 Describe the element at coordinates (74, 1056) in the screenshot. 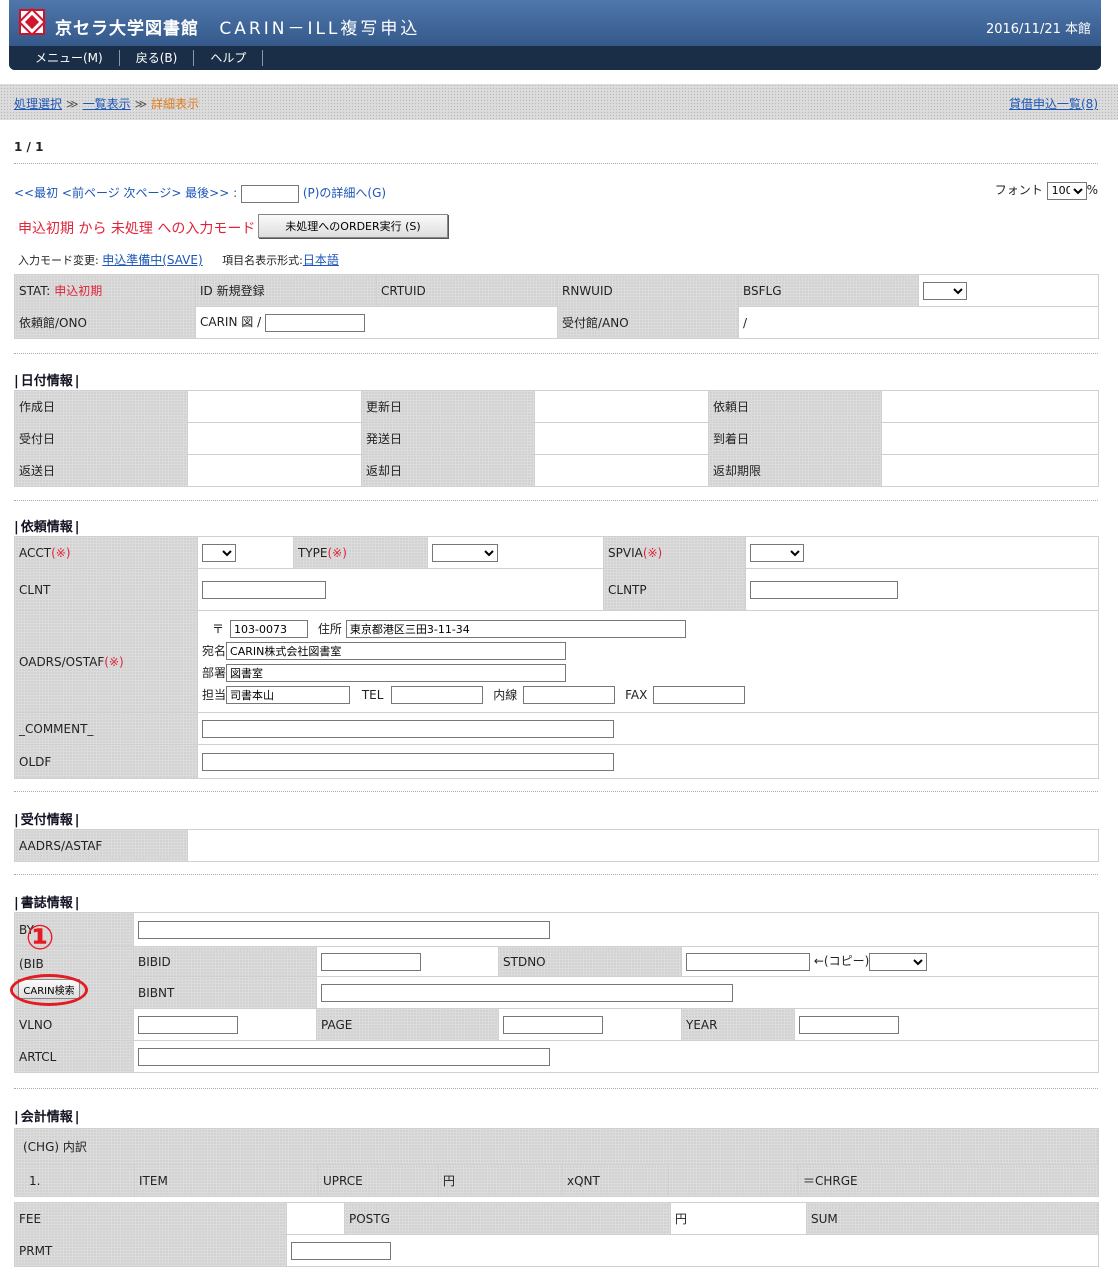

I see `artcl-label: ARTCL` at that location.